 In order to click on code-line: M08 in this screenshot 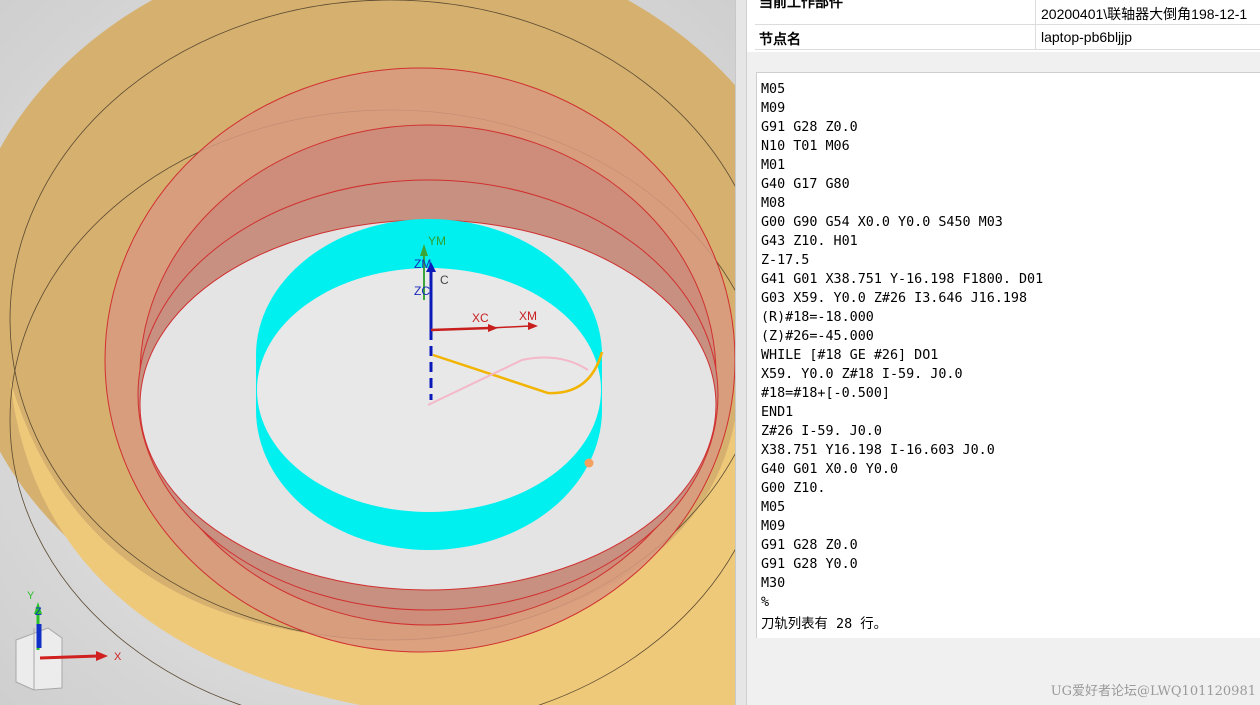, I will do `click(773, 203)`.